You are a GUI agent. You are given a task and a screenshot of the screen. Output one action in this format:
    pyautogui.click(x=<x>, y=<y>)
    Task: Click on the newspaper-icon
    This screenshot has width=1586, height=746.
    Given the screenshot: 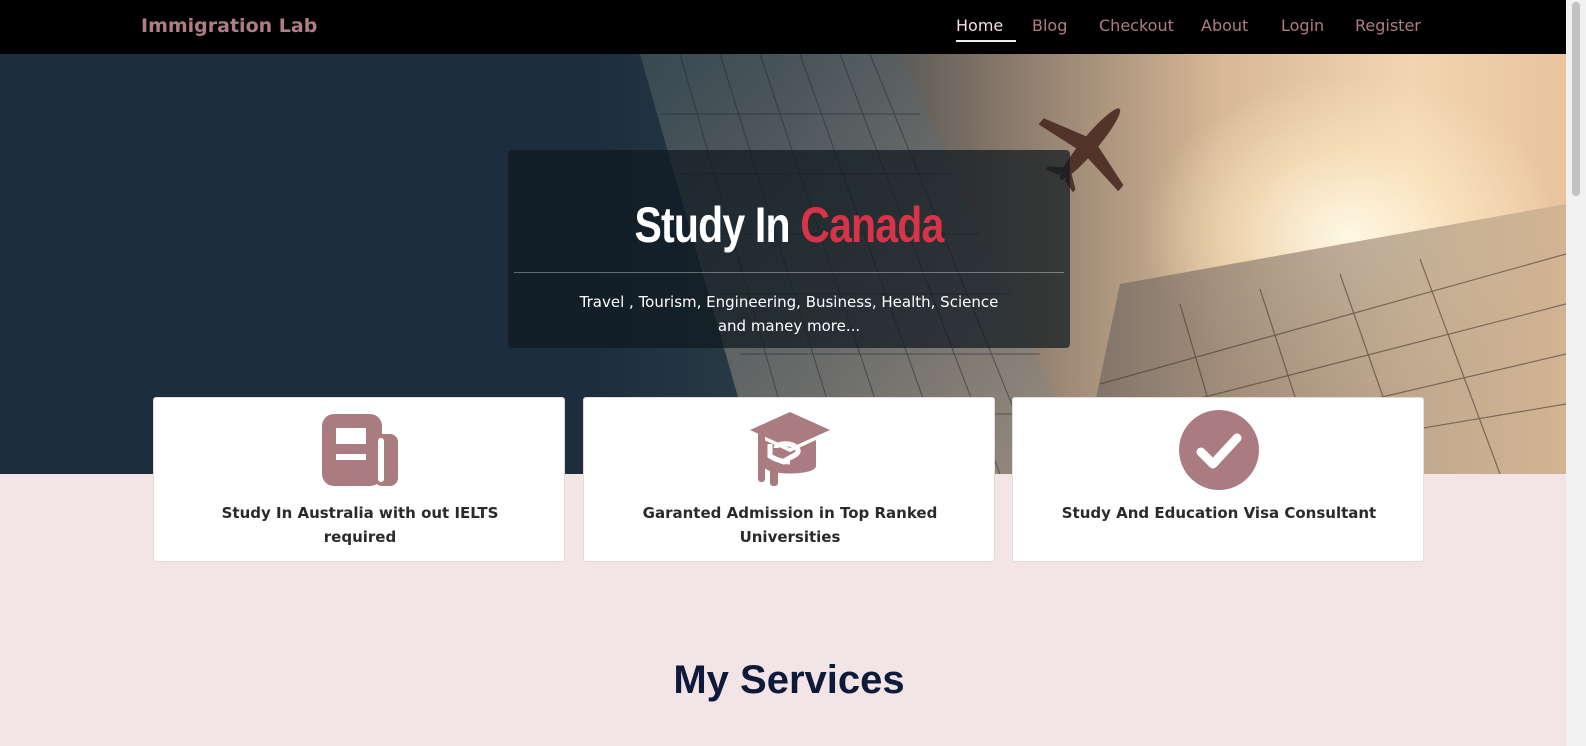 What is the action you would take?
    pyautogui.click(x=360, y=450)
    